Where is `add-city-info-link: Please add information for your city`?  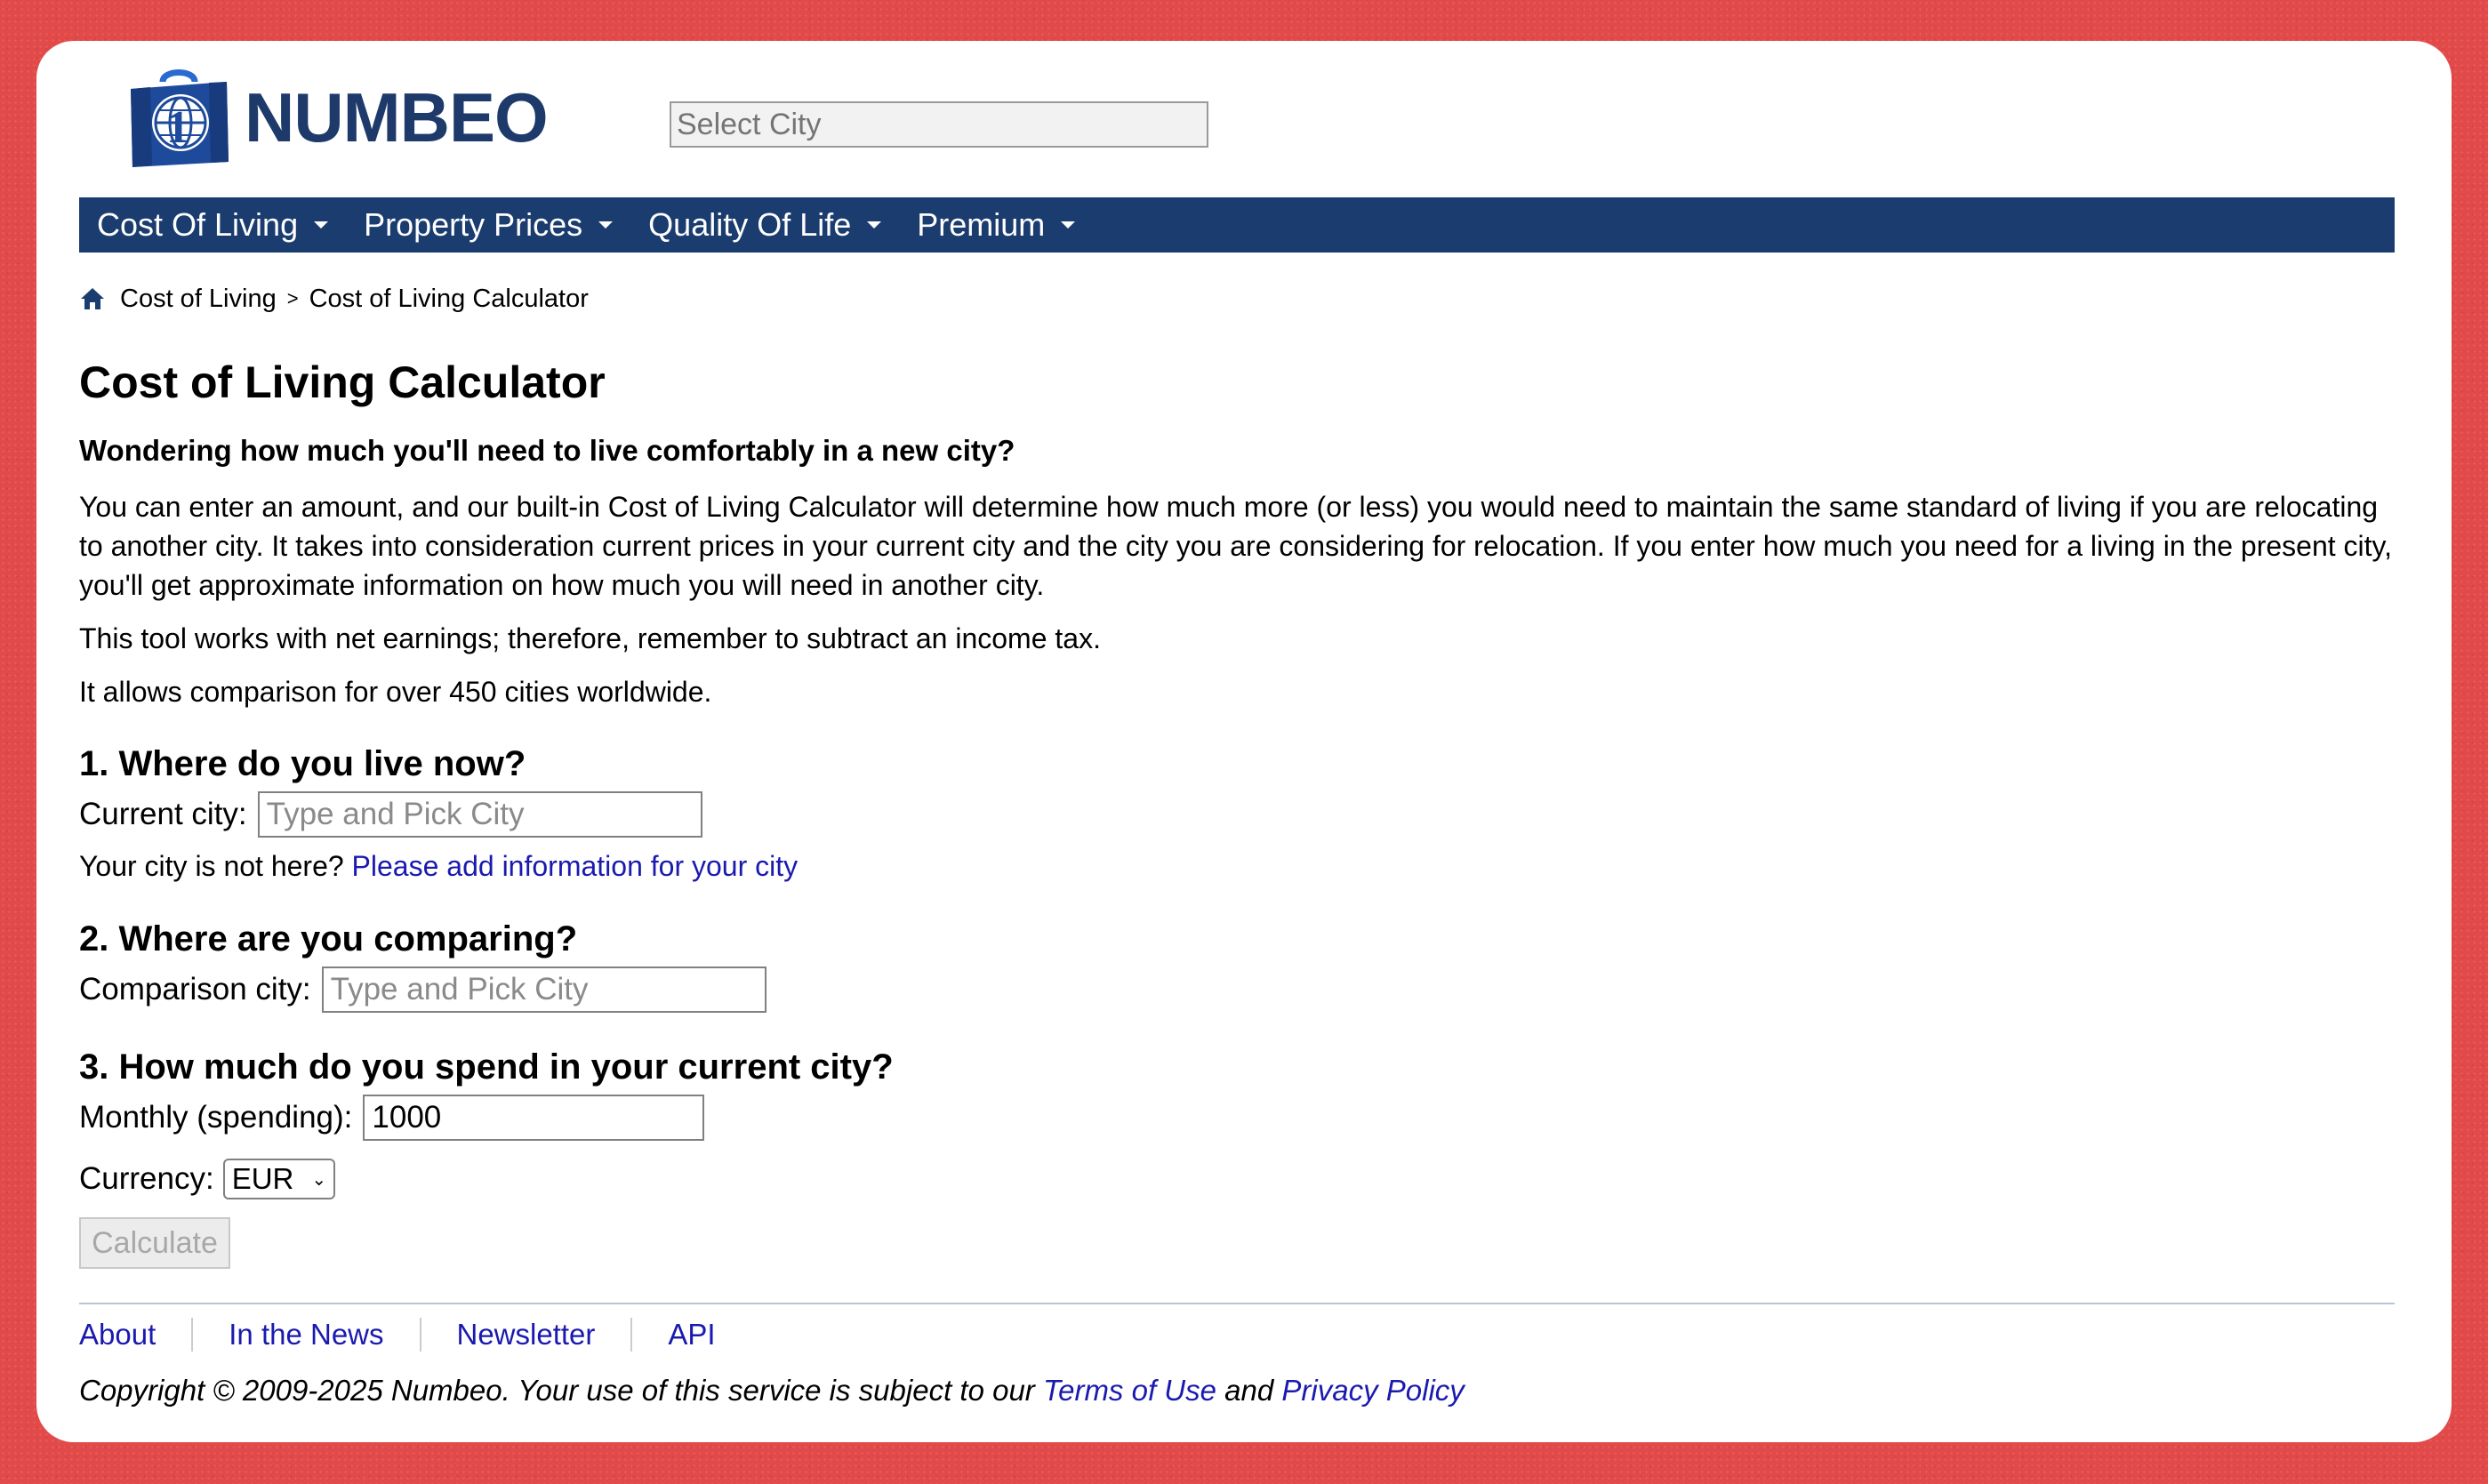
add-city-info-link: Please add information for your city is located at coordinates (575, 866).